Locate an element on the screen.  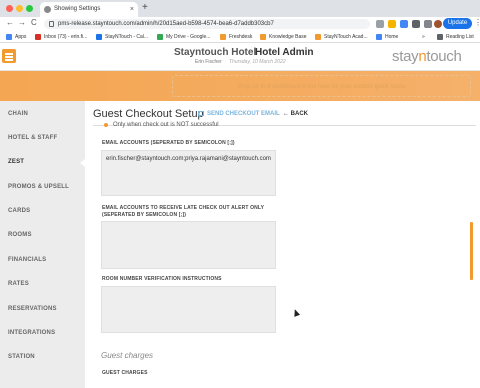
room-verification-label: ROOM NUMBER VERIFICATION INSTRUCTIONS is located at coordinates (162, 279).